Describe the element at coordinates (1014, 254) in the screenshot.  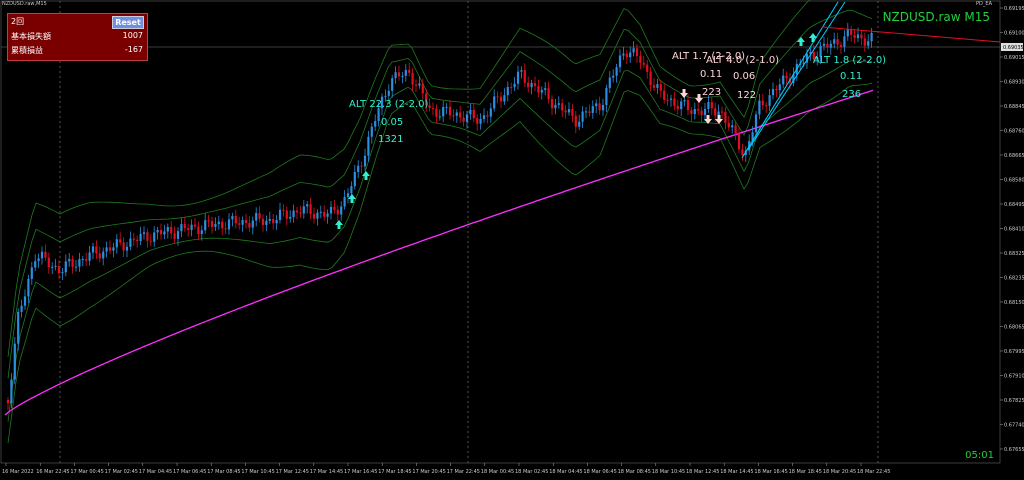
I see `price-tick-label: 0.68325` at that location.